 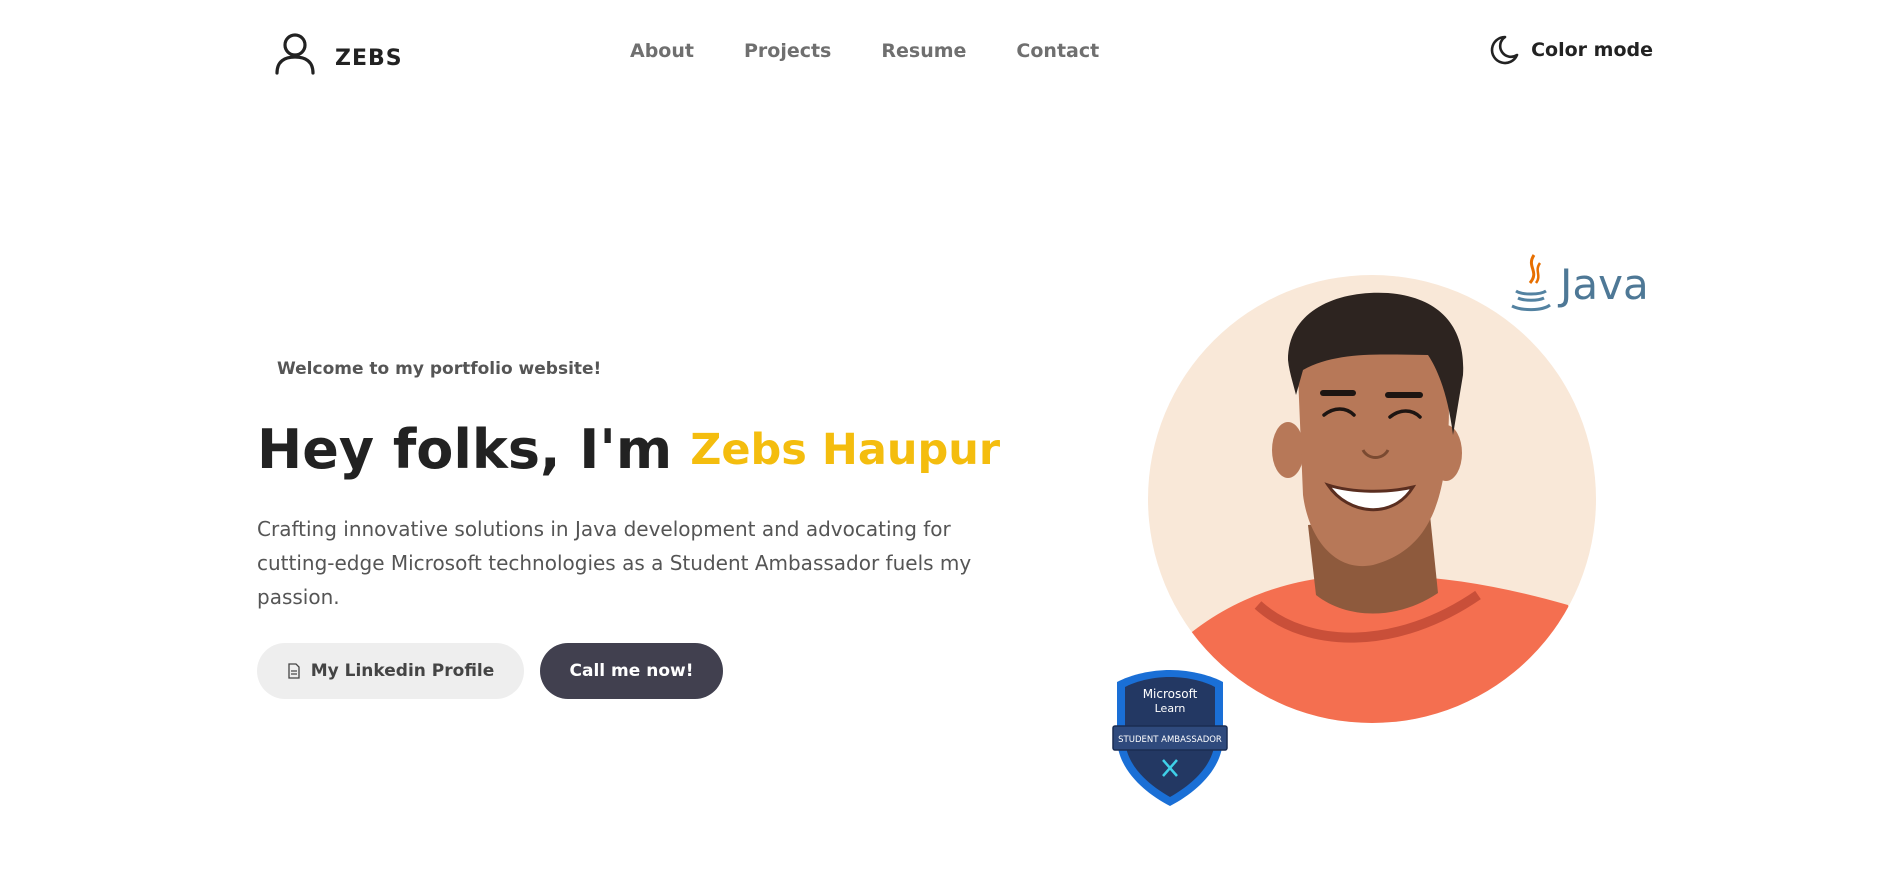 What do you see at coordinates (1592, 50) in the screenshot?
I see `color-mode-label: Color mode` at bounding box center [1592, 50].